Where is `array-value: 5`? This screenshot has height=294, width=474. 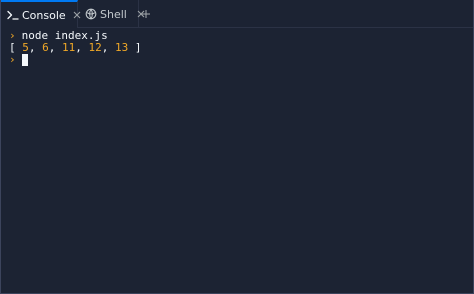
array-value: 5 is located at coordinates (25, 47).